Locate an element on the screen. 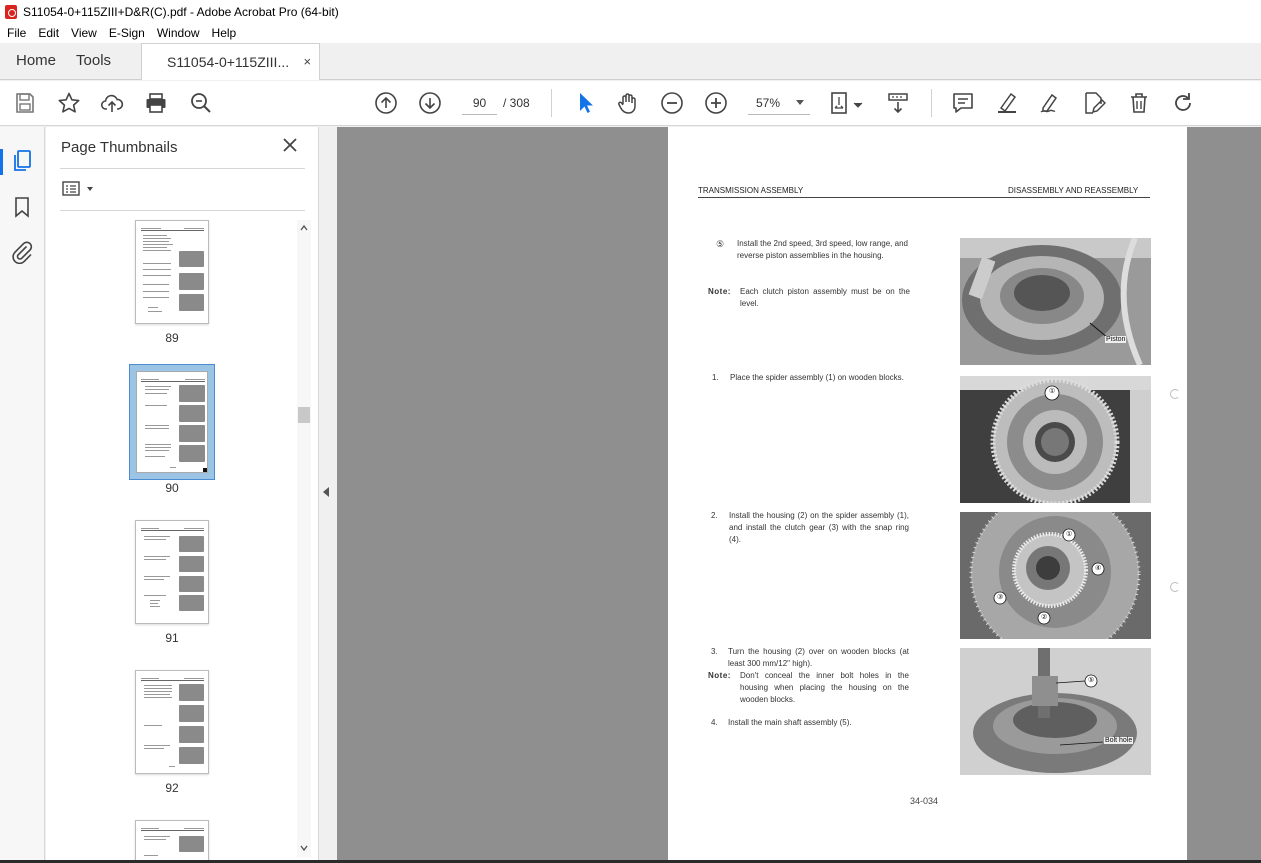  thumbnails-scrollbar is located at coordinates (304, 538).